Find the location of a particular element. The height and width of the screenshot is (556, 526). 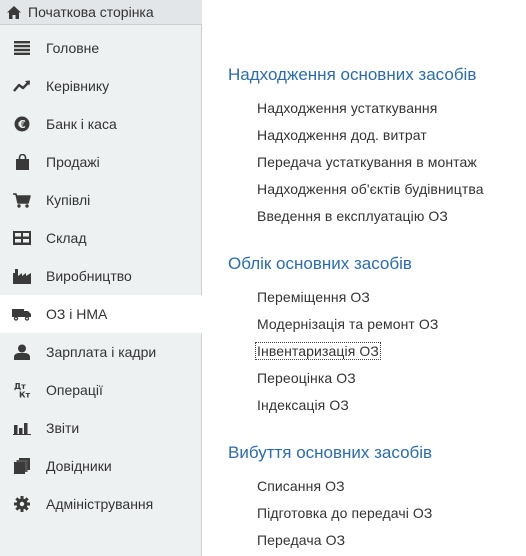

dt-kt-icon: Дт Кт is located at coordinates (23, 390).